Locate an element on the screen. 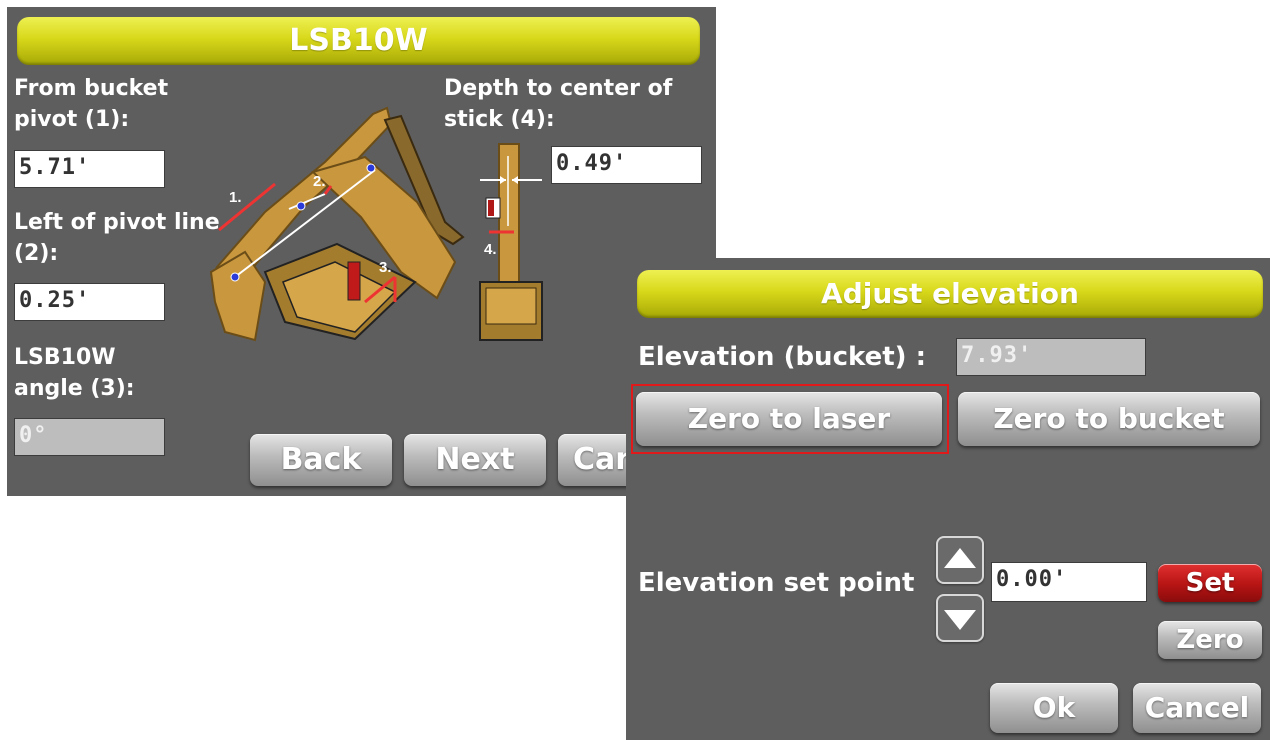  down-arrow-icon is located at coordinates (960, 620).